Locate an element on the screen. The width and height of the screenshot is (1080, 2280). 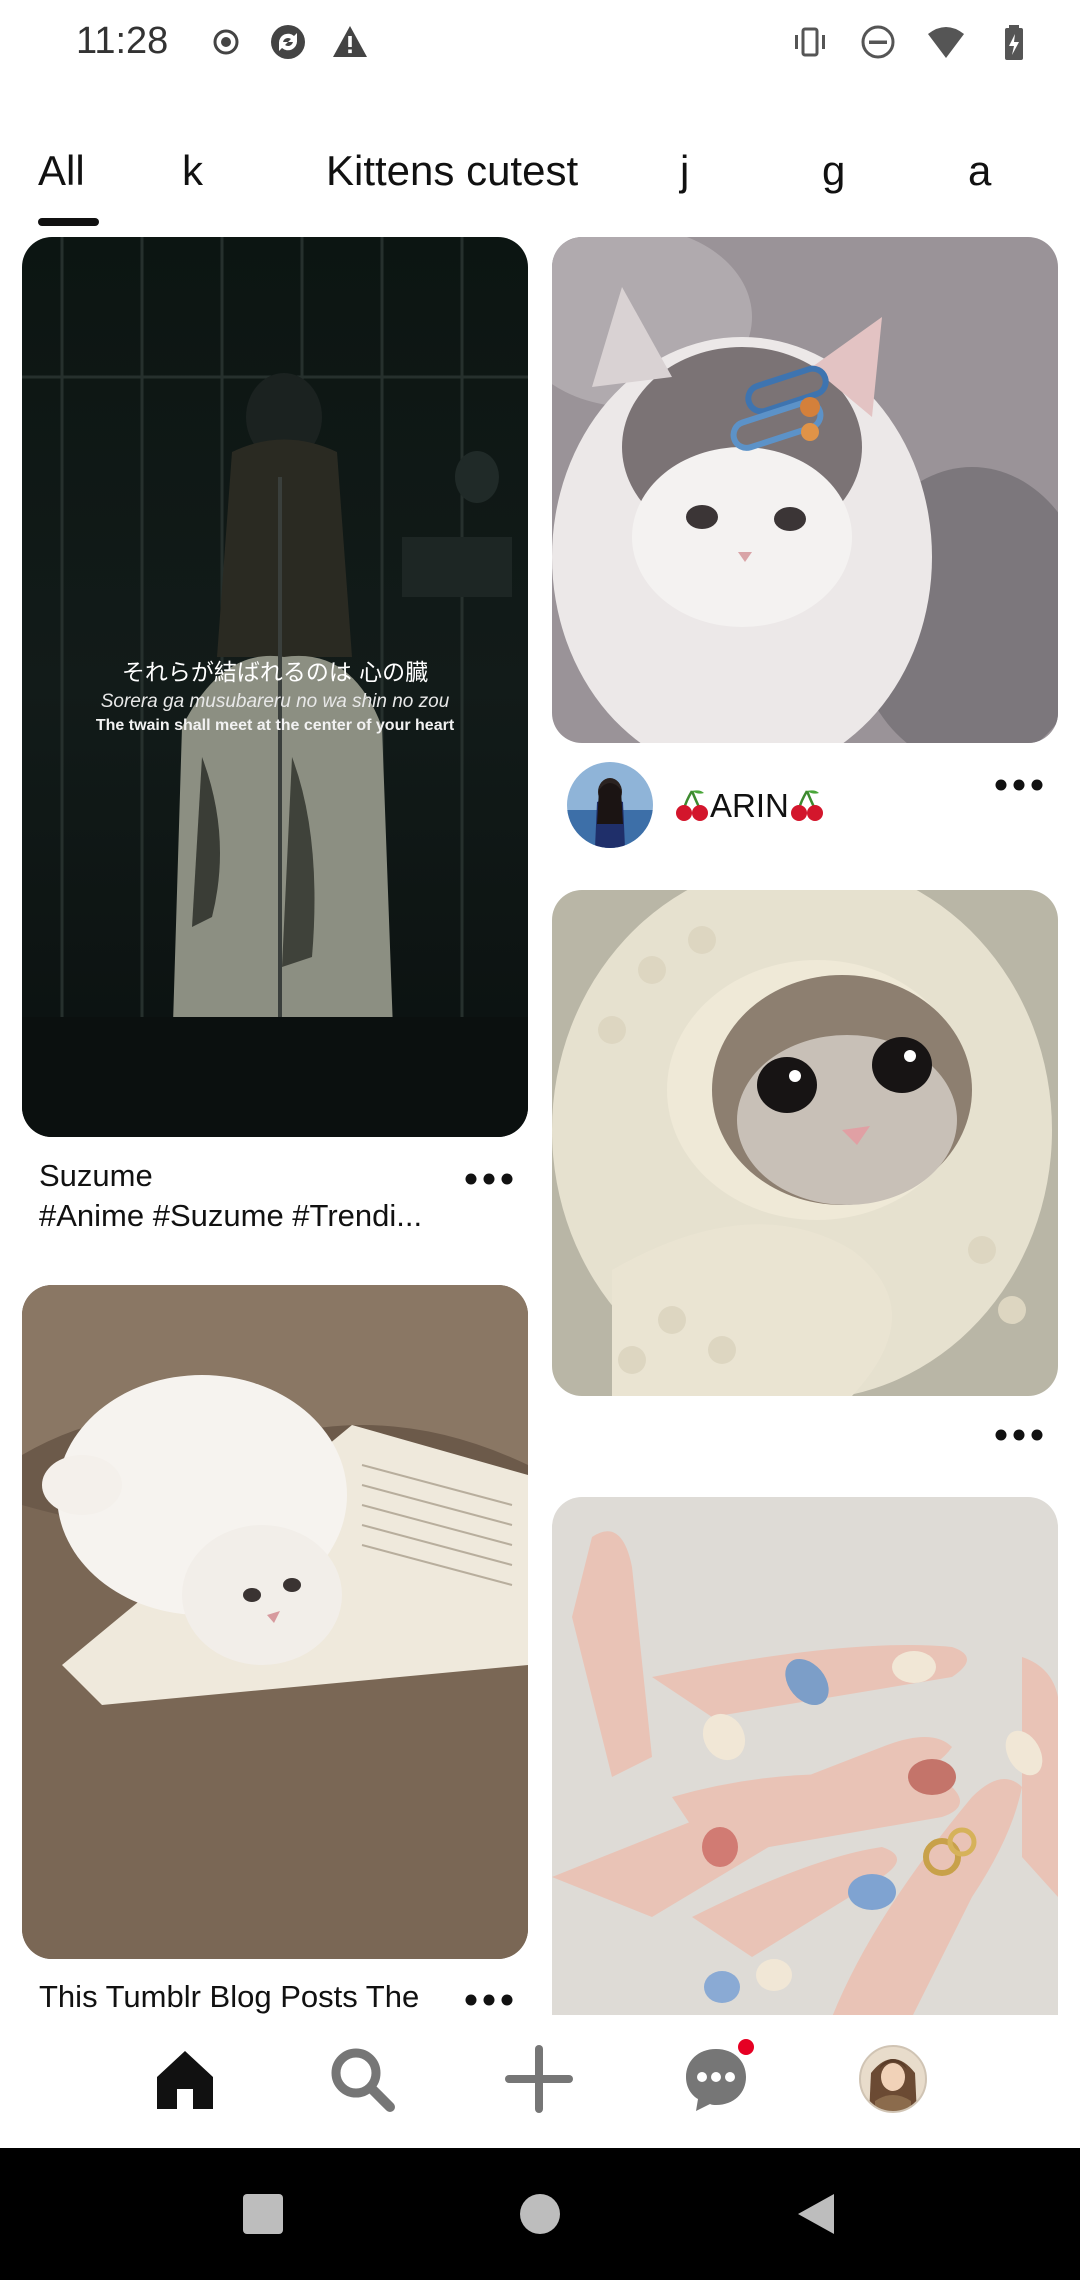
recent-apps-button is located at coordinates (263, 2214).